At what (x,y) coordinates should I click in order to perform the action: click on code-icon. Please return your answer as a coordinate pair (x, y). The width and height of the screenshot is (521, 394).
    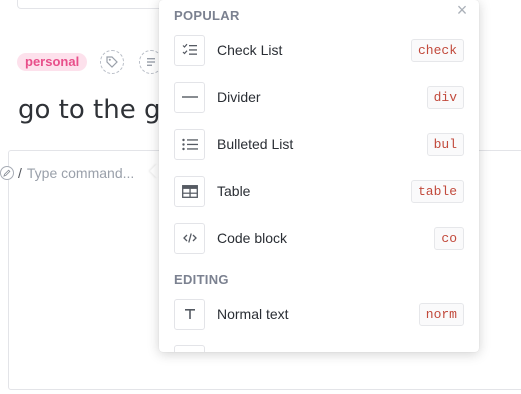
    Looking at the image, I should click on (189, 238).